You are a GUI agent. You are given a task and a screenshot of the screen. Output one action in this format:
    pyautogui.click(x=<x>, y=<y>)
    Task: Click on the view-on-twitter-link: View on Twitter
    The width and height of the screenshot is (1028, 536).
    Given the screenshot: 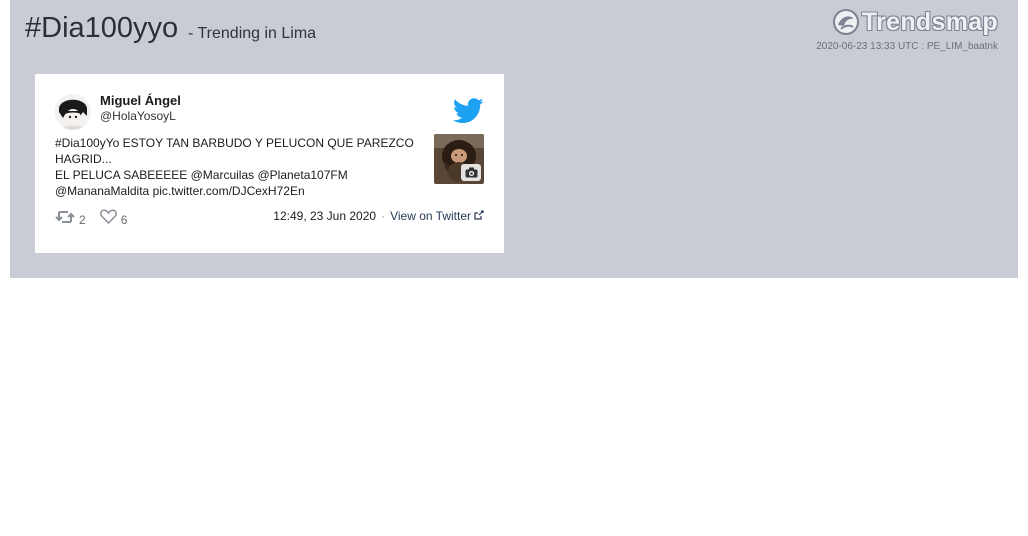 What is the action you would take?
    pyautogui.click(x=437, y=216)
    